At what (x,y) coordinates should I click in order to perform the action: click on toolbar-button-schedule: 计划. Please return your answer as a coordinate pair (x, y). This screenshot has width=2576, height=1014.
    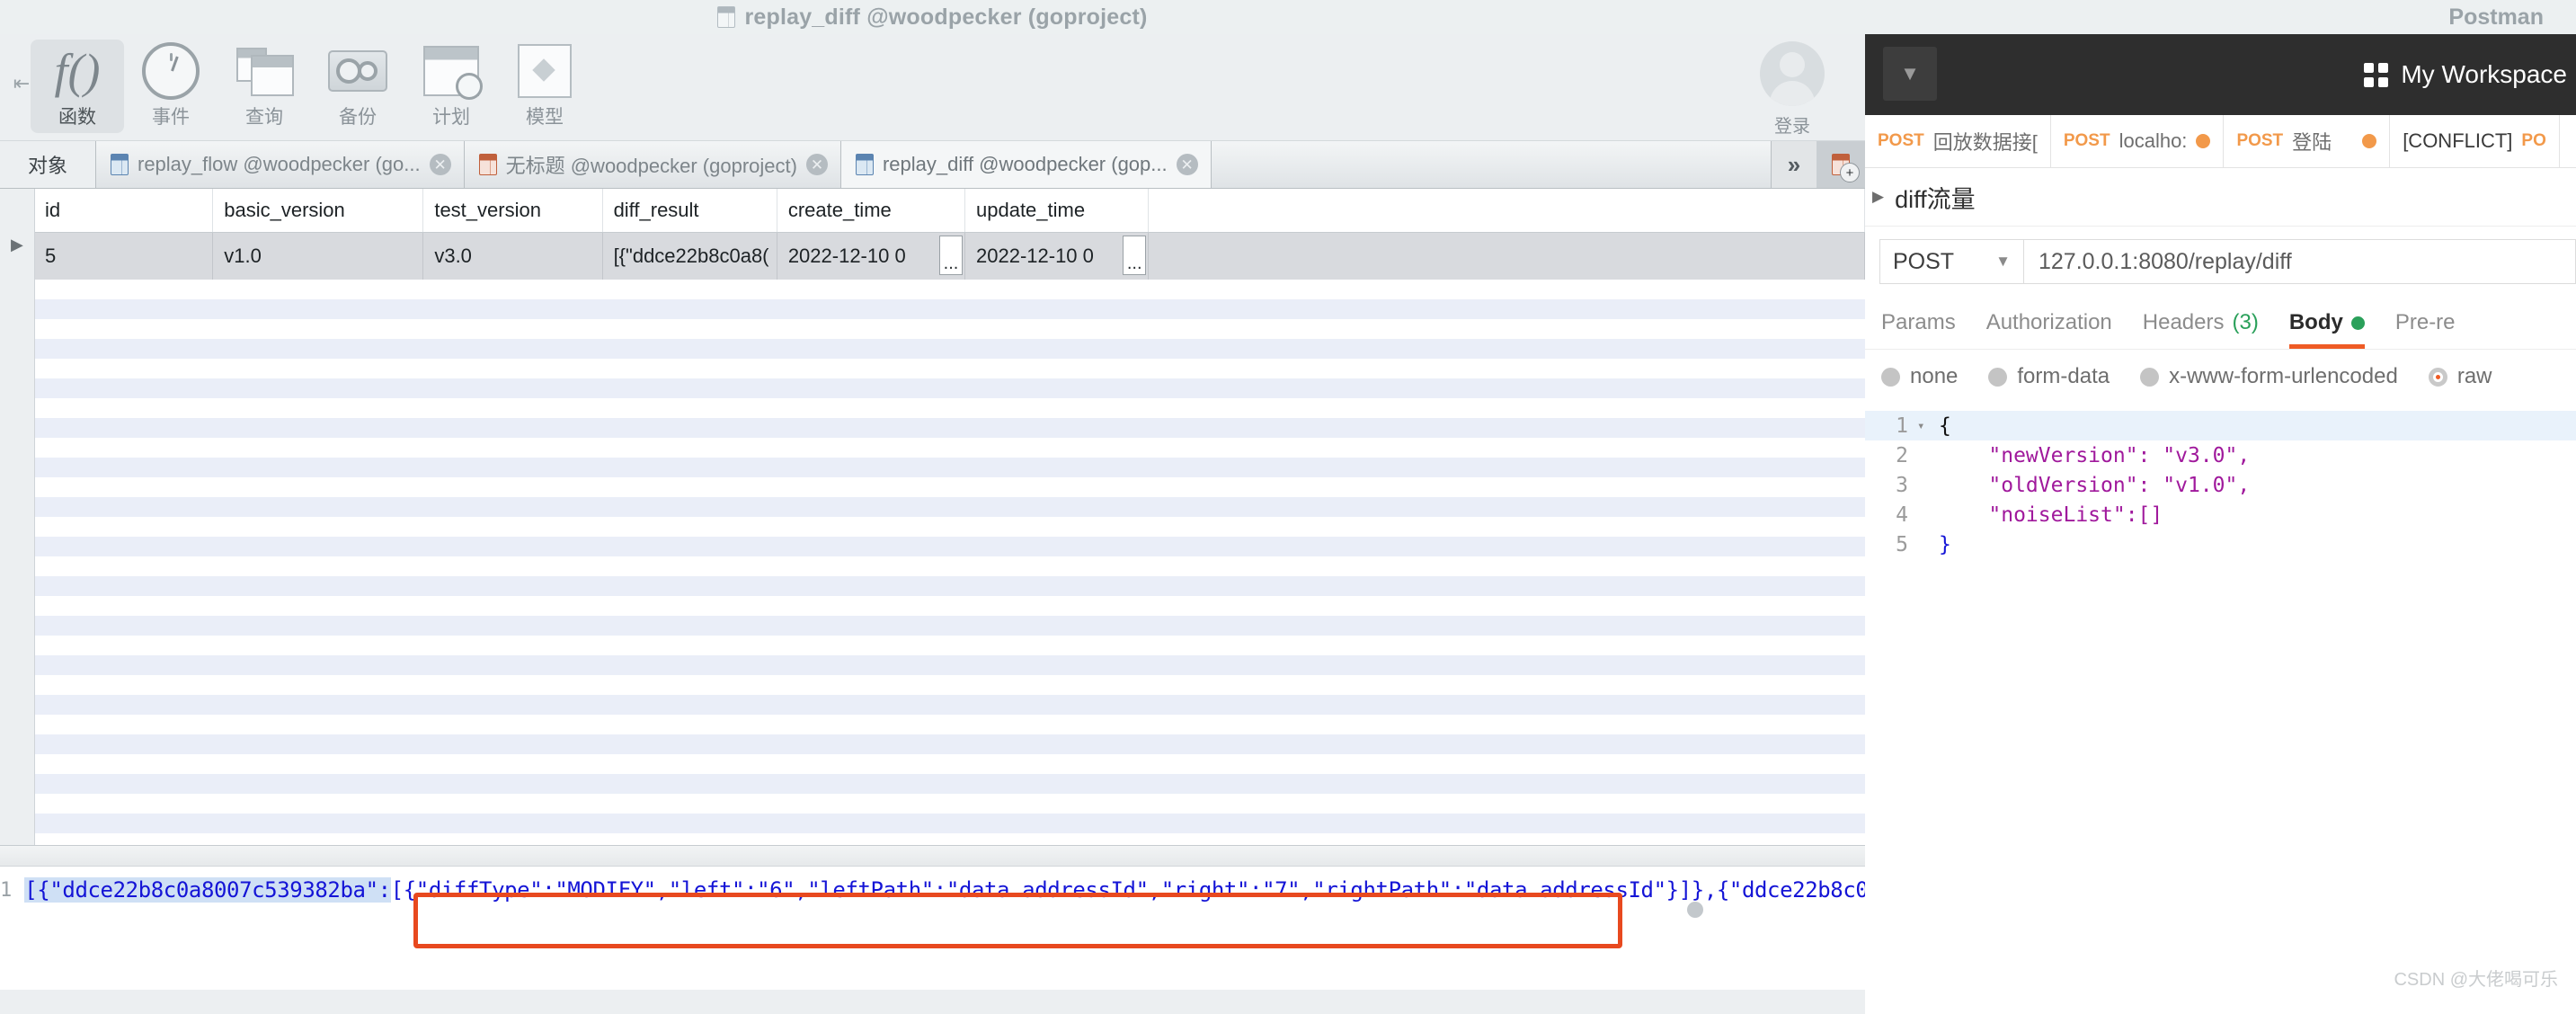
    Looking at the image, I should click on (451, 86).